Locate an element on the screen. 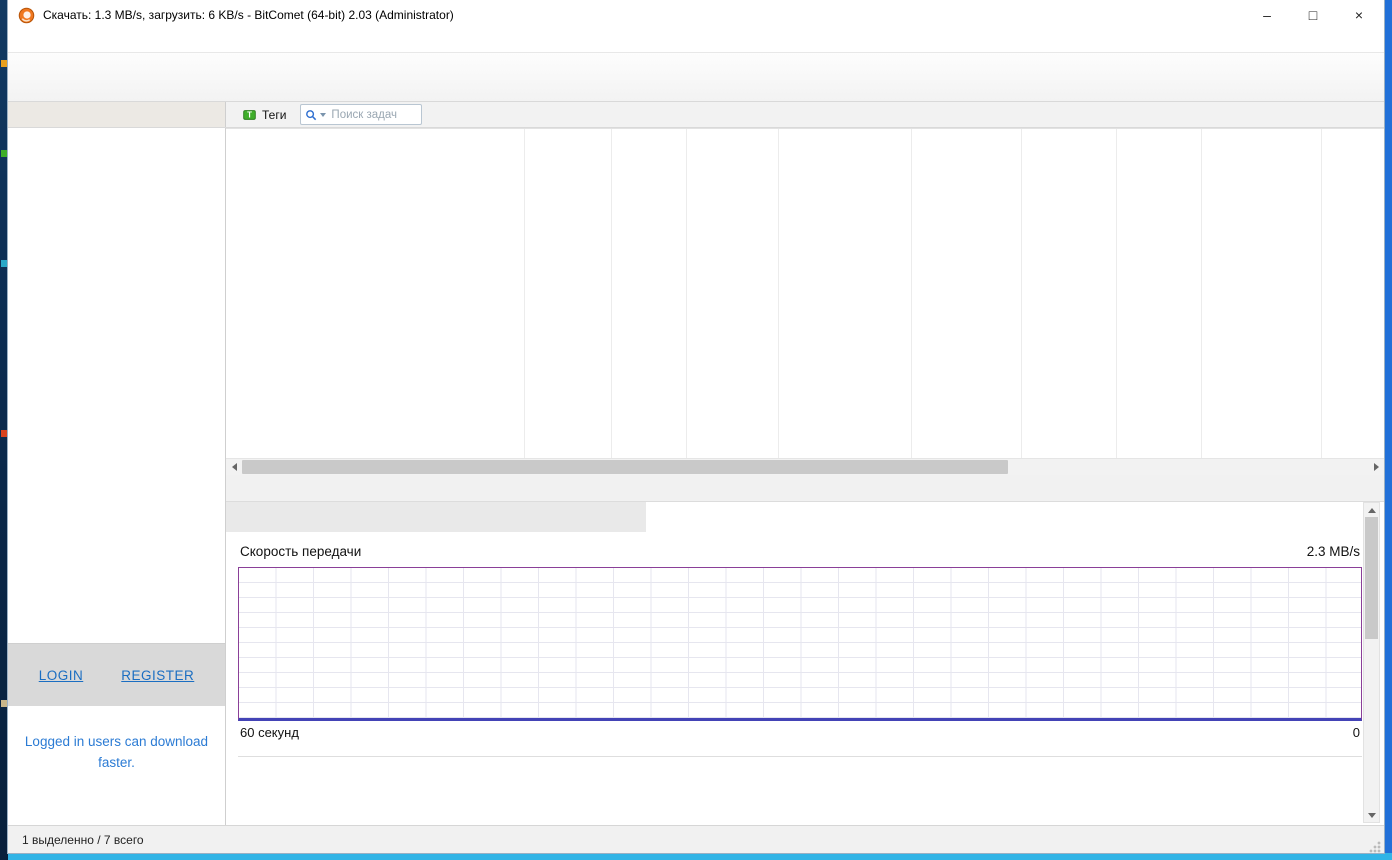  search-box is located at coordinates (361, 114).